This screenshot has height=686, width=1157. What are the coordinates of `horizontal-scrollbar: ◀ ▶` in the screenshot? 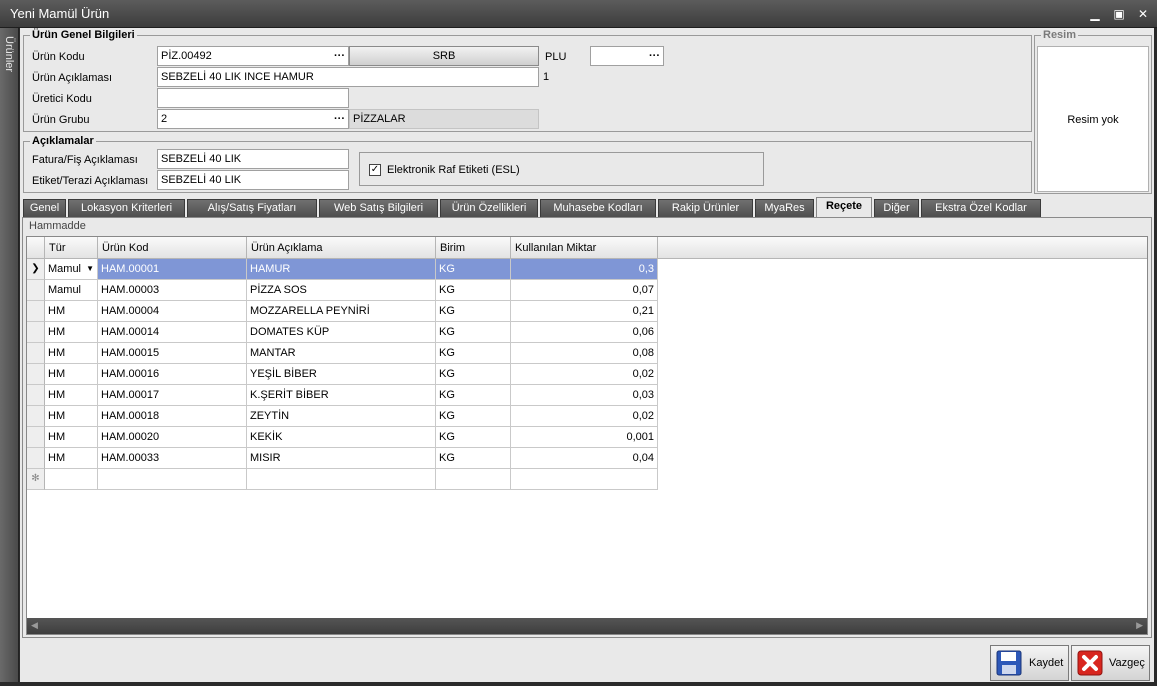 It's located at (587, 626).